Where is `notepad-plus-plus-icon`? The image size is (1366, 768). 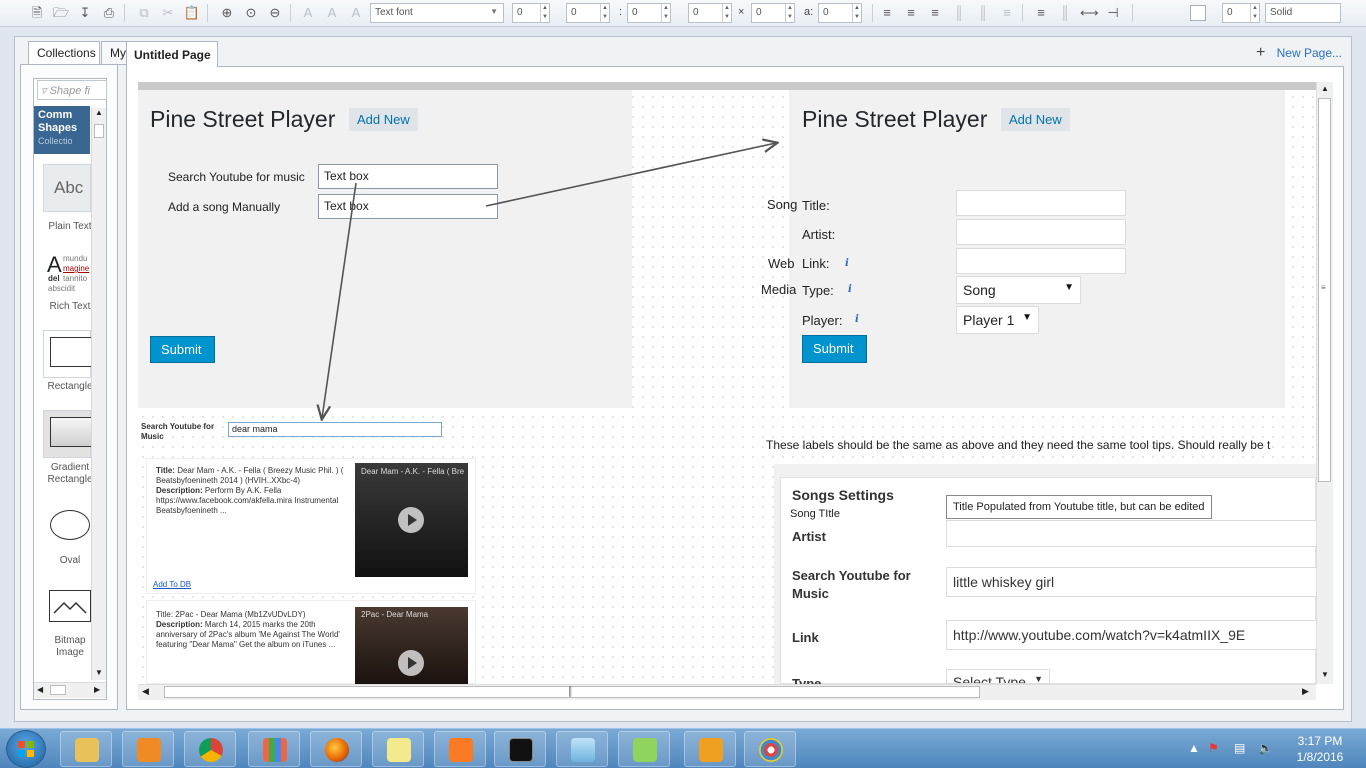 notepad-plus-plus-icon is located at coordinates (645, 750).